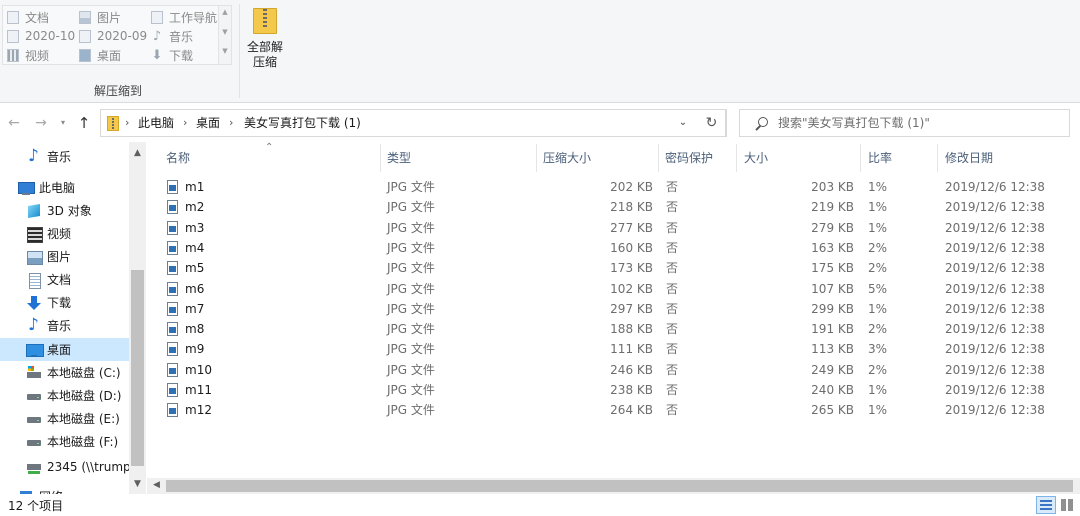 The image size is (1080, 516). I want to click on nav-item-documents: 文档, so click(65, 279).